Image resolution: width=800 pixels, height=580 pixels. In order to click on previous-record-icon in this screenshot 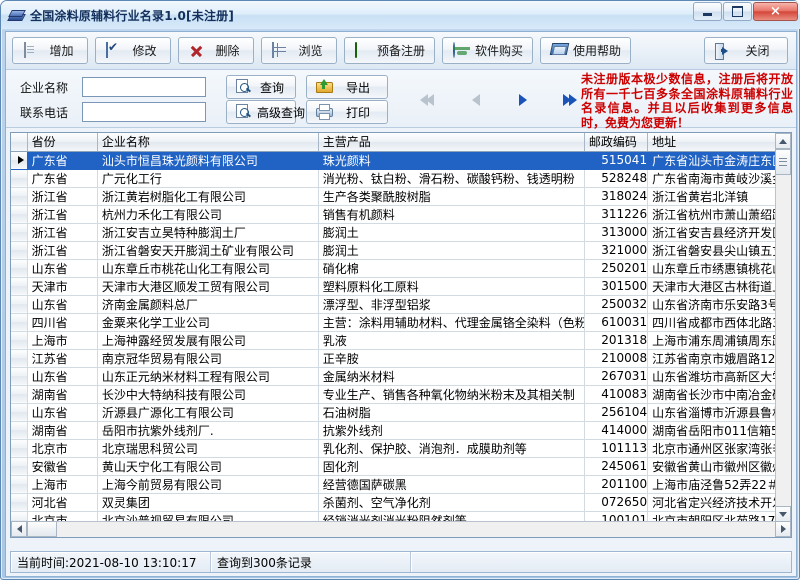, I will do `click(475, 100)`.